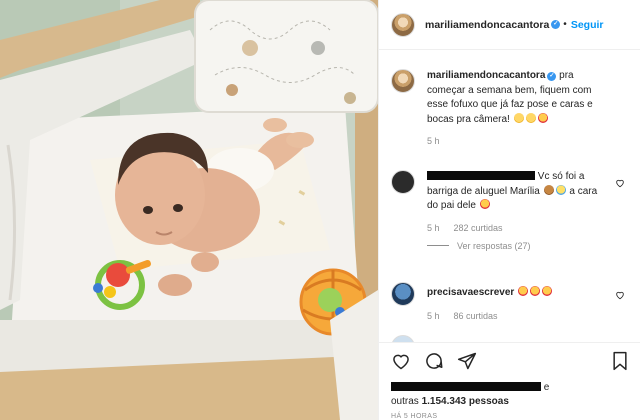  Describe the element at coordinates (403, 24) in the screenshot. I see `author-avatar` at that location.